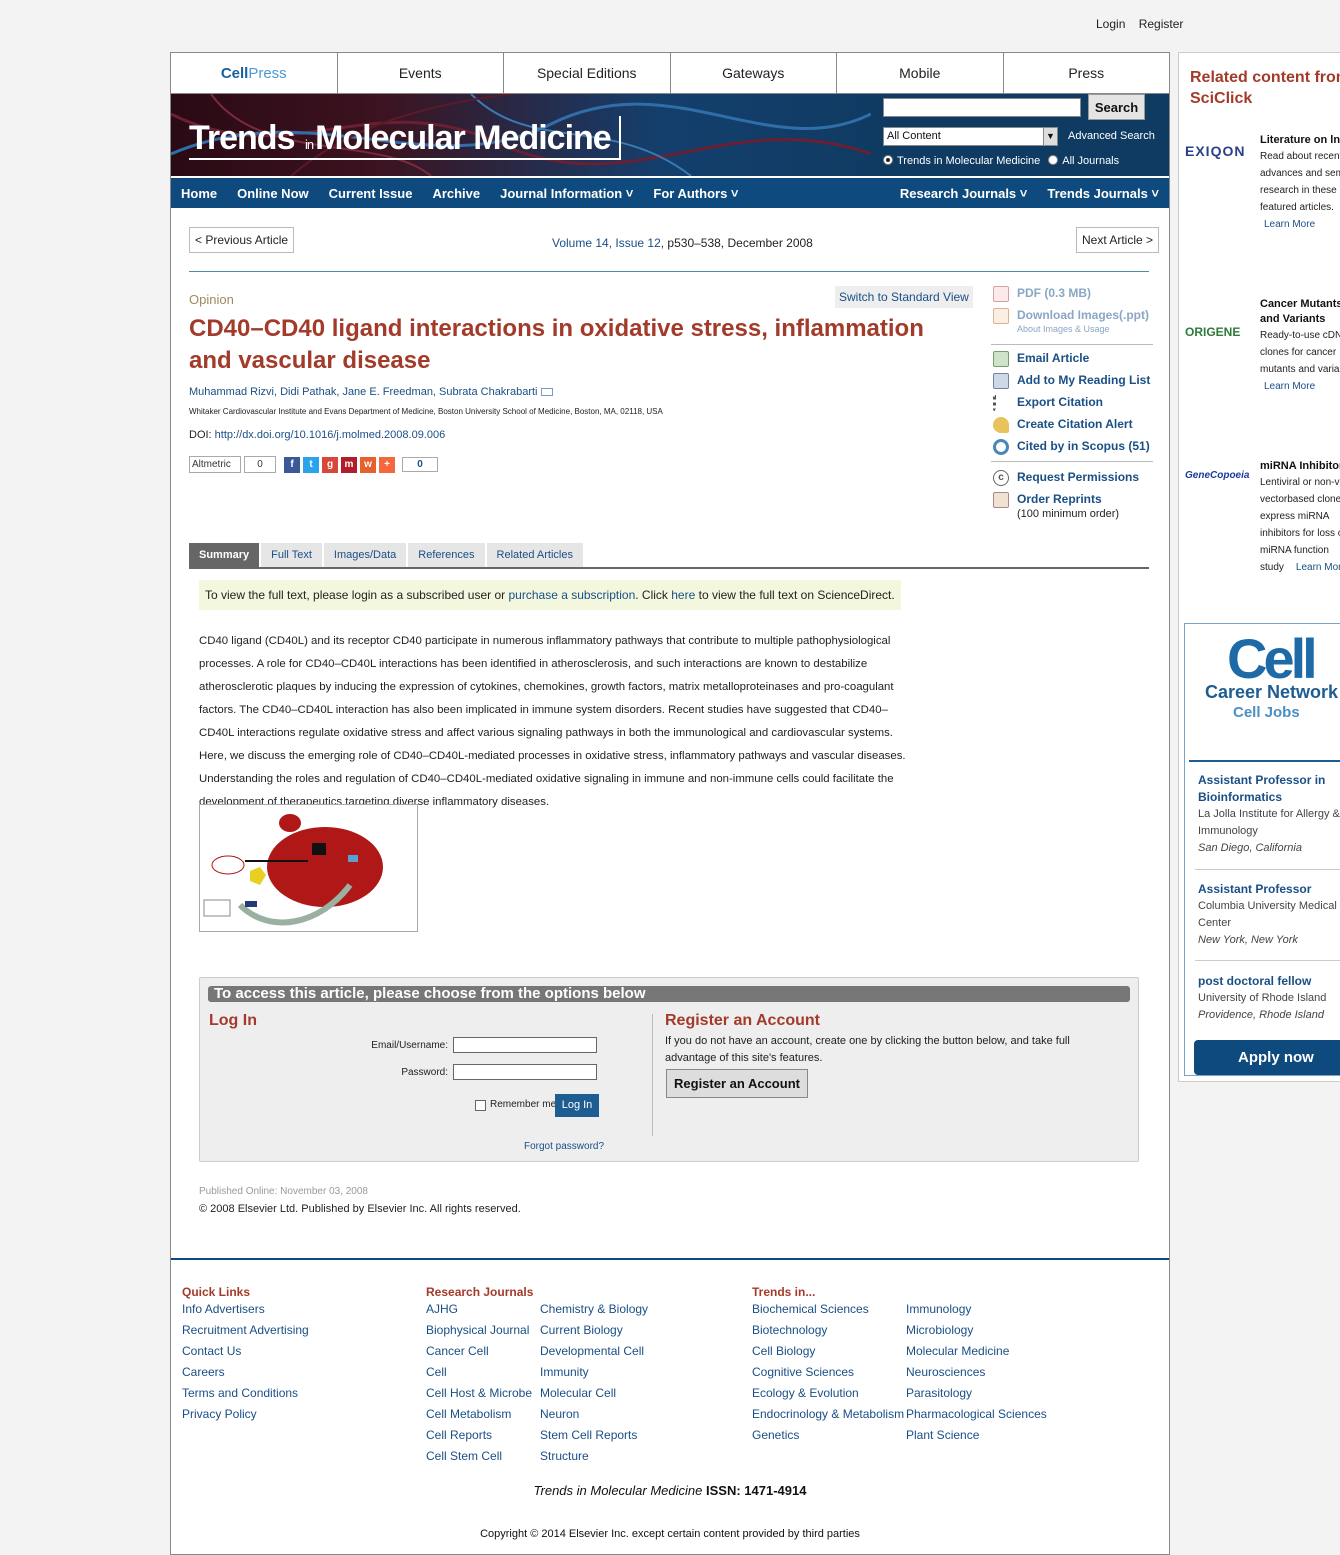  I want to click on switch-view-button: Switch to Standard View, so click(904, 297).